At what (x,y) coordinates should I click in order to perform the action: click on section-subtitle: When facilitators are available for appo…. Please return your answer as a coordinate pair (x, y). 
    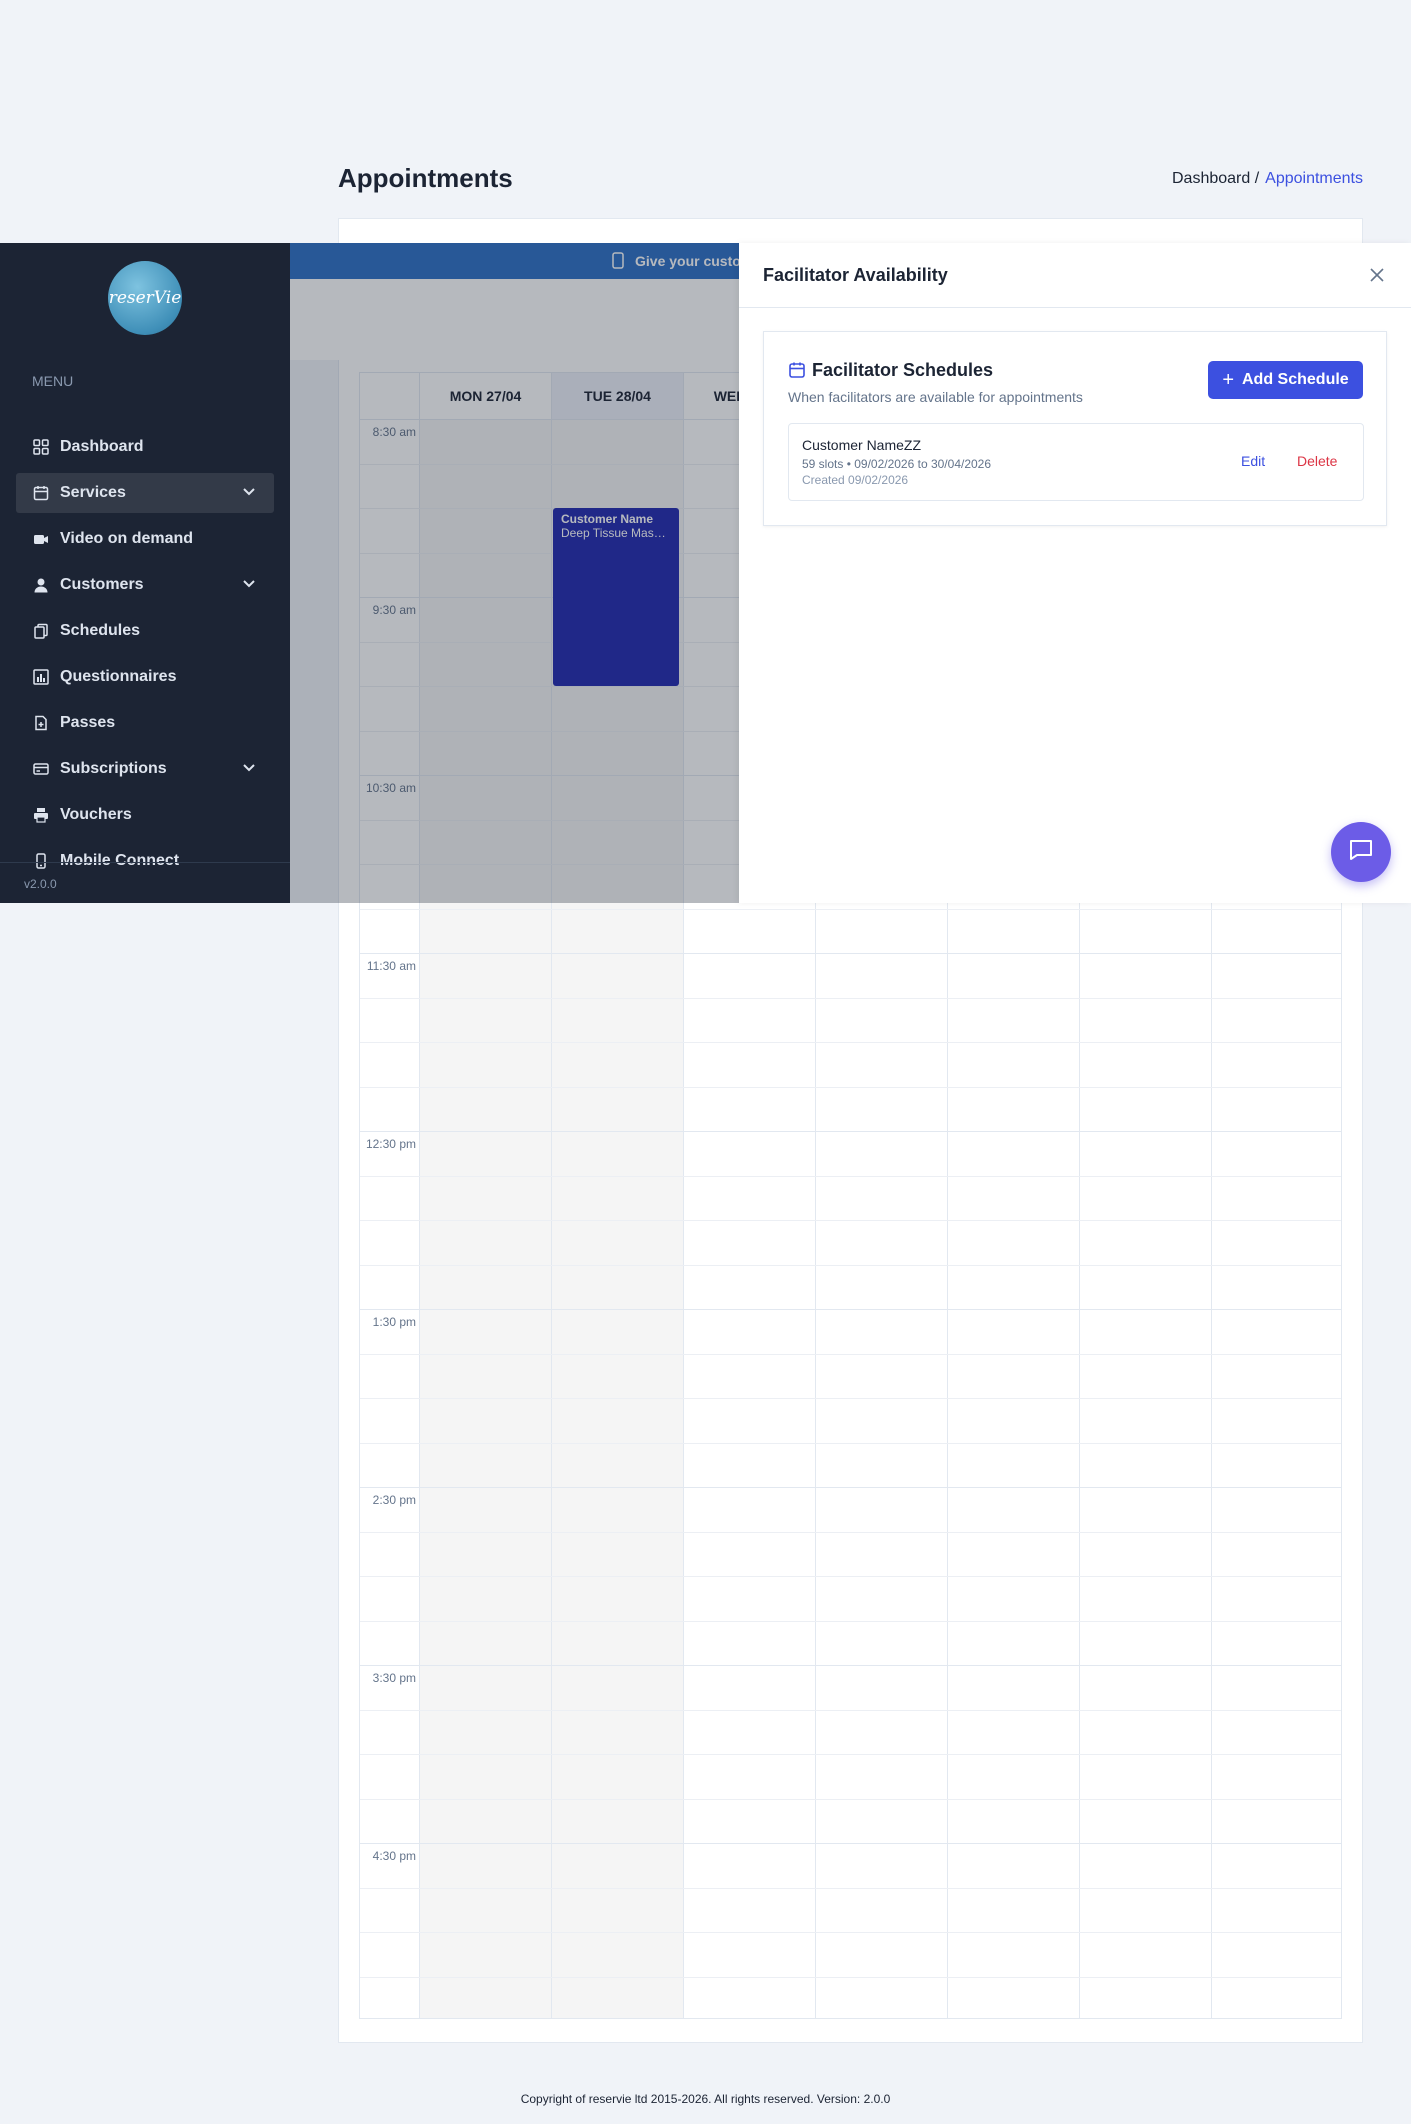
    Looking at the image, I should click on (935, 397).